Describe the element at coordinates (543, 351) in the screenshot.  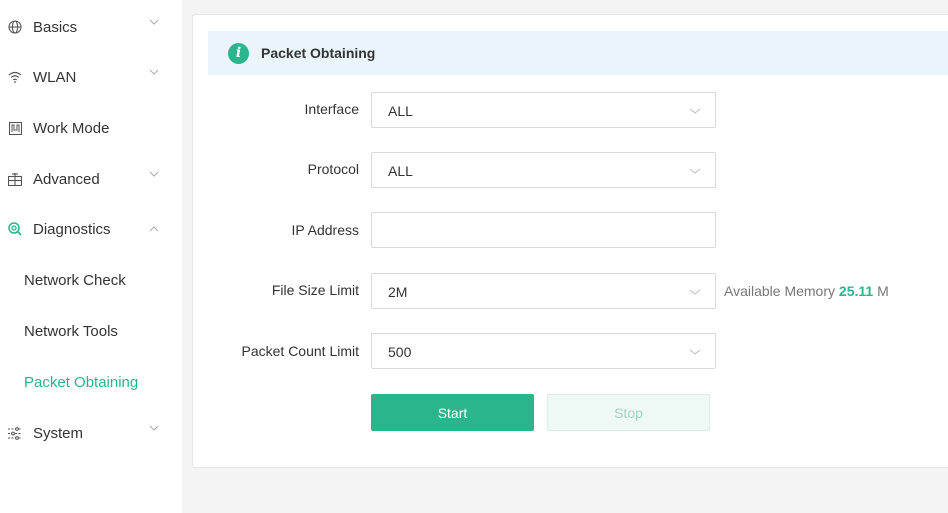
I see `packet-count-limit-select: 500` at that location.